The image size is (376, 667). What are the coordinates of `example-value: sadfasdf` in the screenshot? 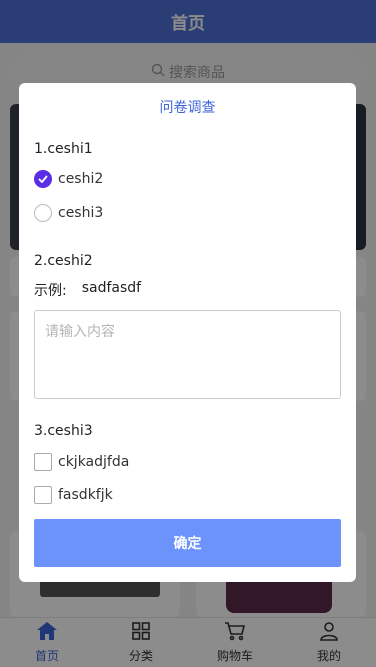 It's located at (111, 288).